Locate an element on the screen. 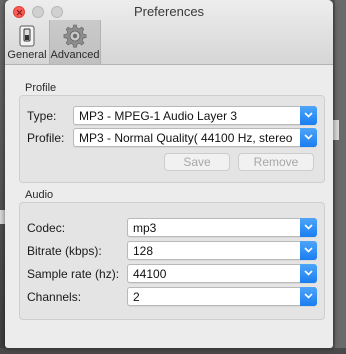  audio-group-title: Audio is located at coordinates (39, 195).